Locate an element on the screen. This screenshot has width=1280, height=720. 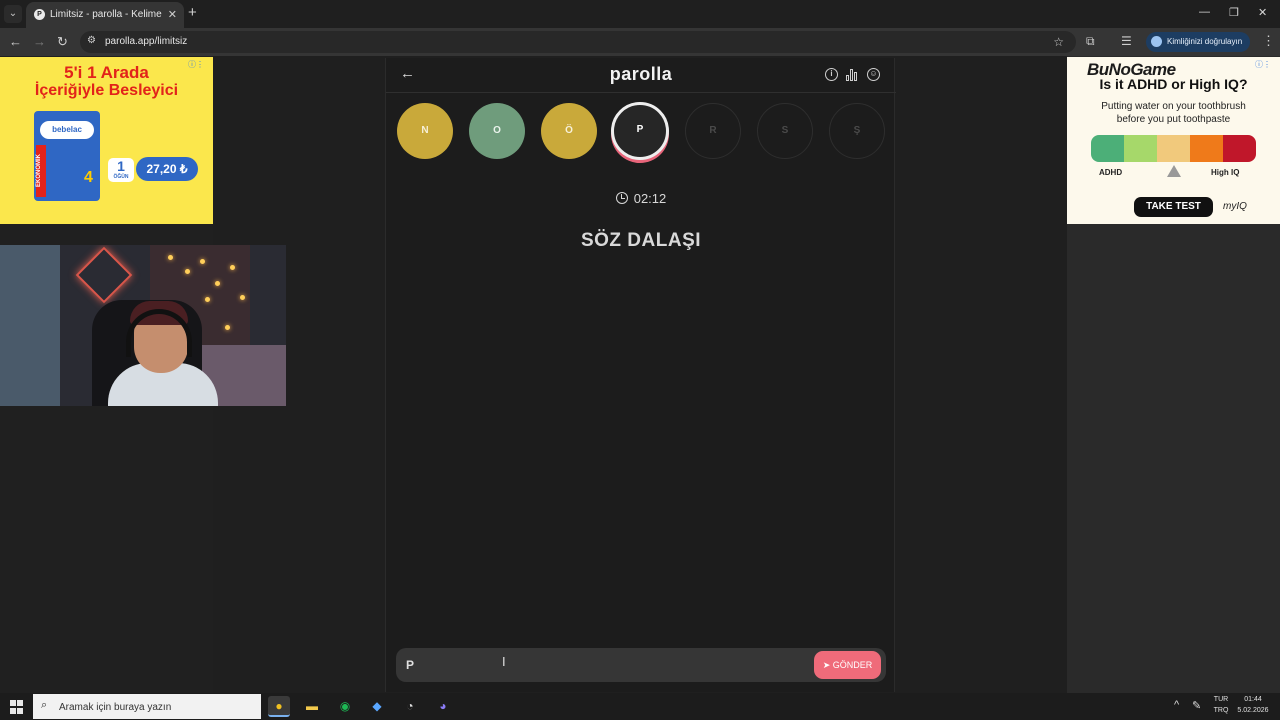
user-profile-icon: ☺ is located at coordinates (873, 74).